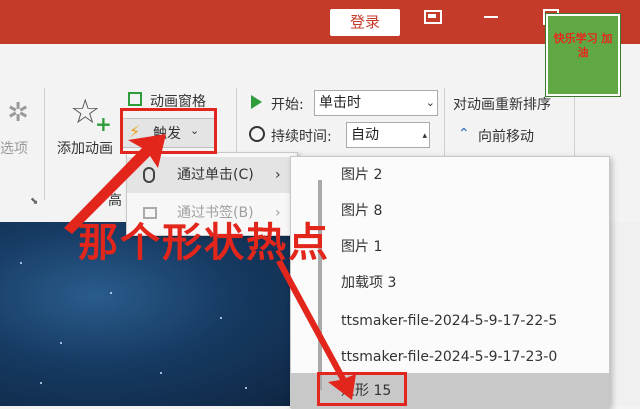 The height and width of the screenshot is (409, 640). I want to click on arrow-to-shape, so click(316, 330).